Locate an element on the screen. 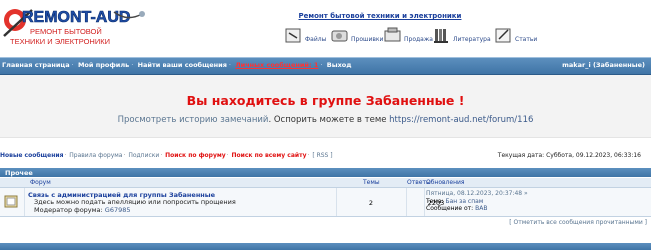 This screenshot has width=651, height=250. articles-icon is located at coordinates (503, 35).